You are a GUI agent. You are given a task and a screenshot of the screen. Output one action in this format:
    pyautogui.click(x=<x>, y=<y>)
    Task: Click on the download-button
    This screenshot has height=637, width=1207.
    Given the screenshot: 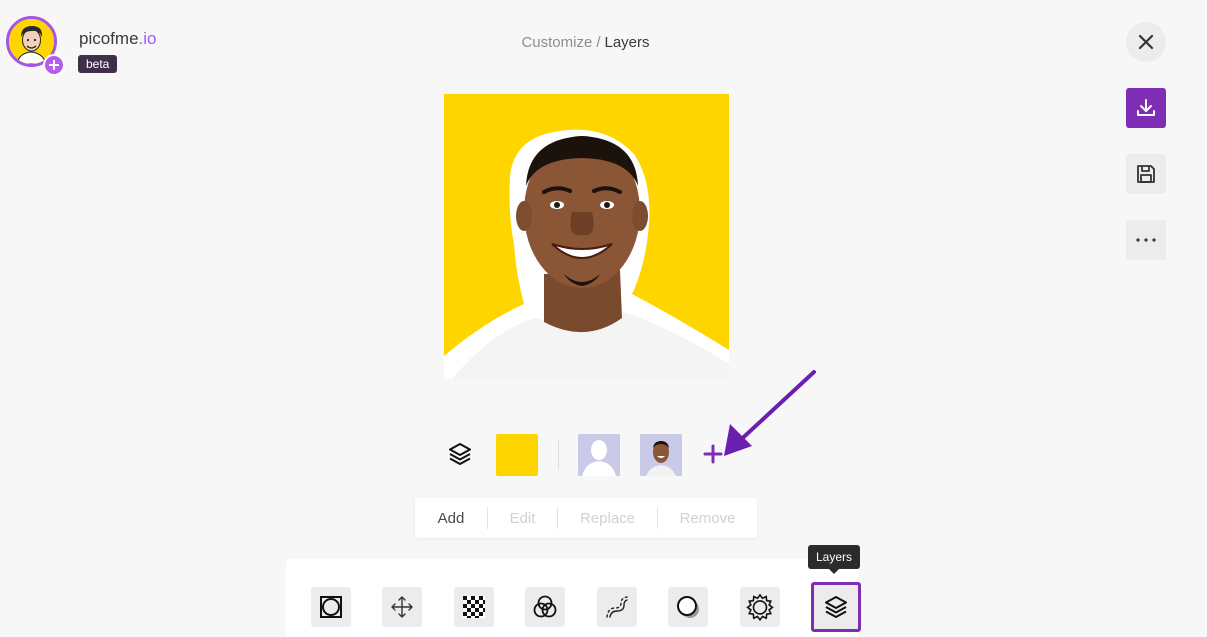 What is the action you would take?
    pyautogui.click(x=1146, y=108)
    